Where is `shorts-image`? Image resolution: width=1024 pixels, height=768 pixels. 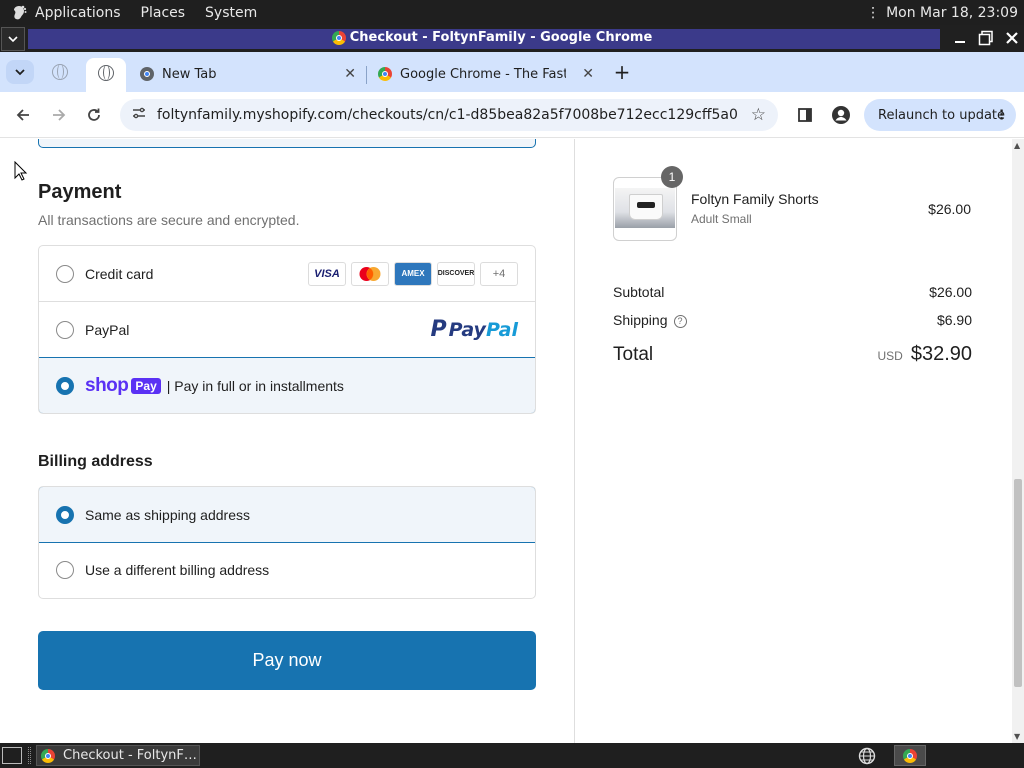 shorts-image is located at coordinates (645, 208).